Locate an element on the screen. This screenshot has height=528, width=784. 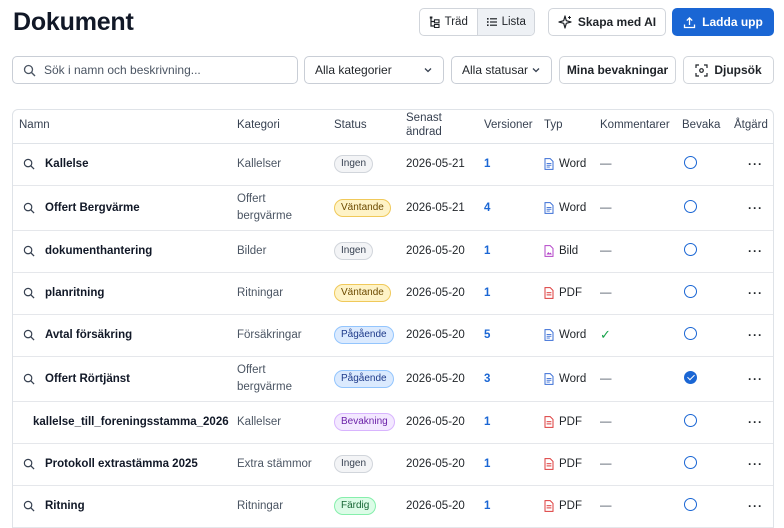
versions-link: 3 is located at coordinates (487, 379).